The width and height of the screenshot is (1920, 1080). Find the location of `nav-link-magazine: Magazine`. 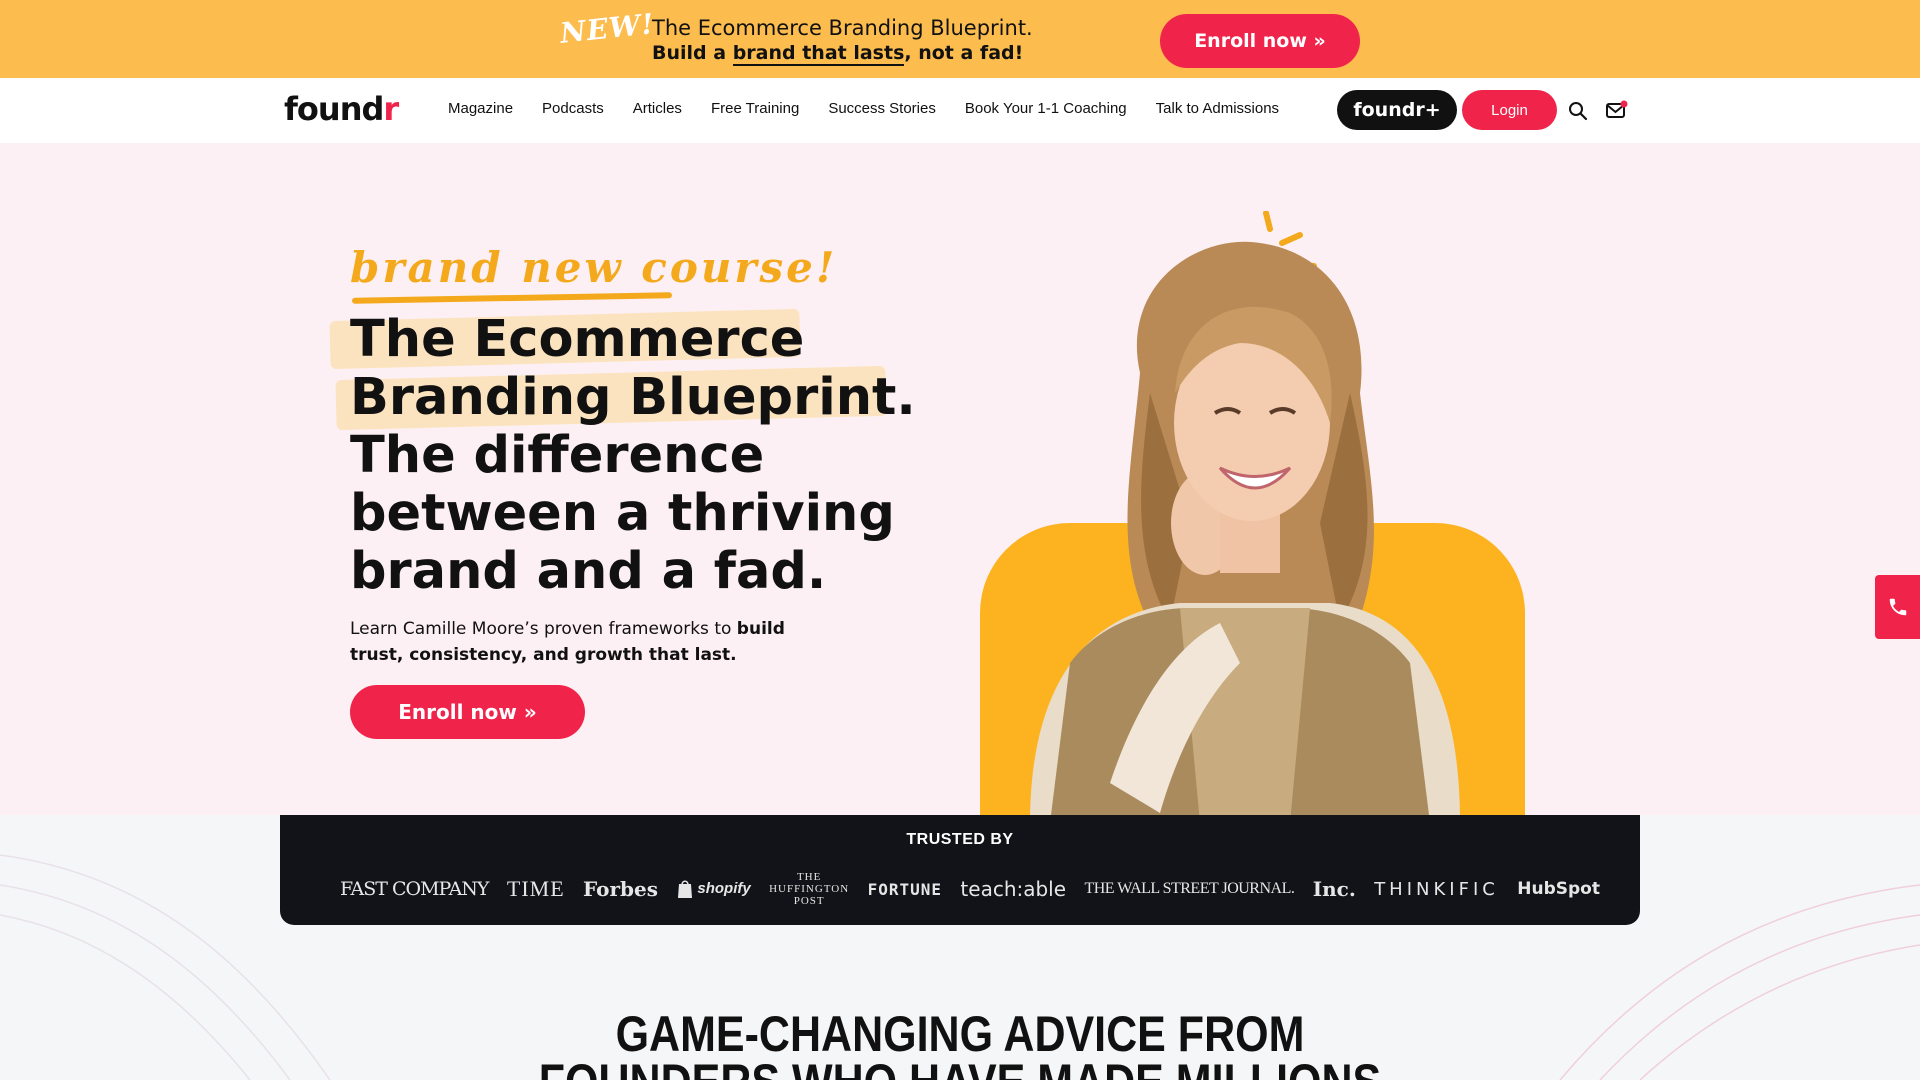

nav-link-magazine: Magazine is located at coordinates (480, 108).